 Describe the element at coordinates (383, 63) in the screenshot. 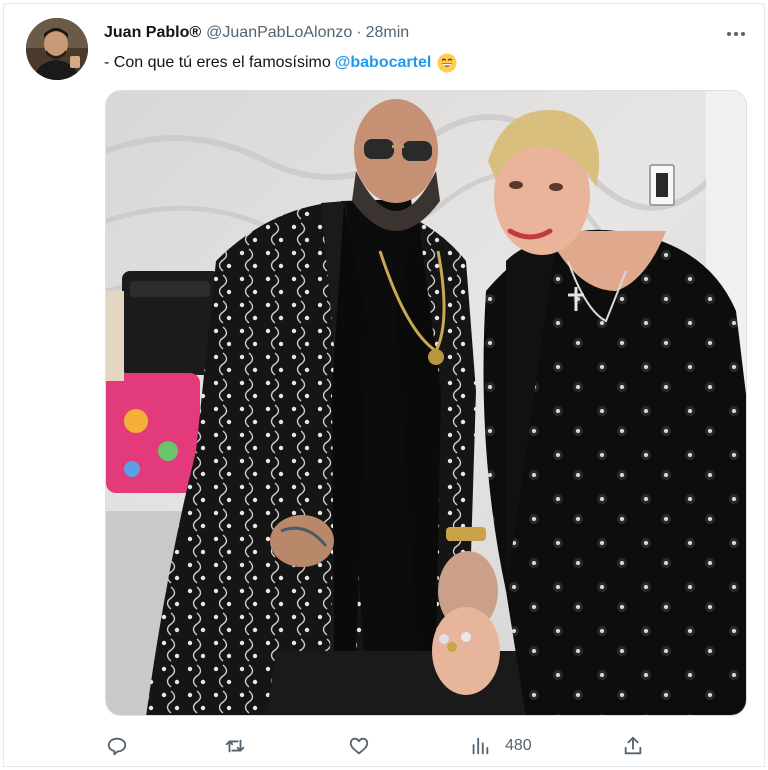

I see `mention-link: @babocartel` at that location.